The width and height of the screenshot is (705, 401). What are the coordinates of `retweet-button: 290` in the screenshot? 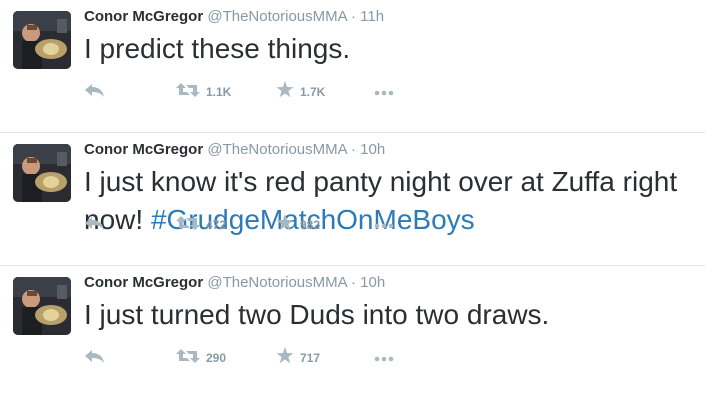 It's located at (201, 358).